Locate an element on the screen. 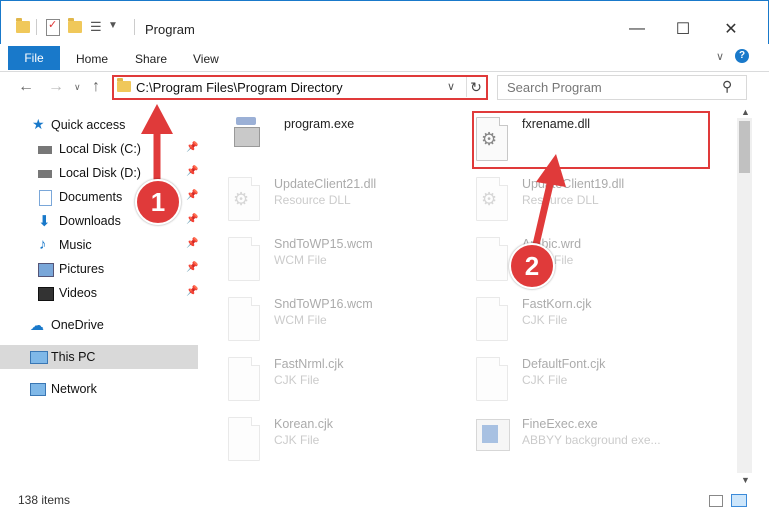 Image resolution: width=769 pixels, height=519 pixels. arrow-2-head is located at coordinates (551, 170).